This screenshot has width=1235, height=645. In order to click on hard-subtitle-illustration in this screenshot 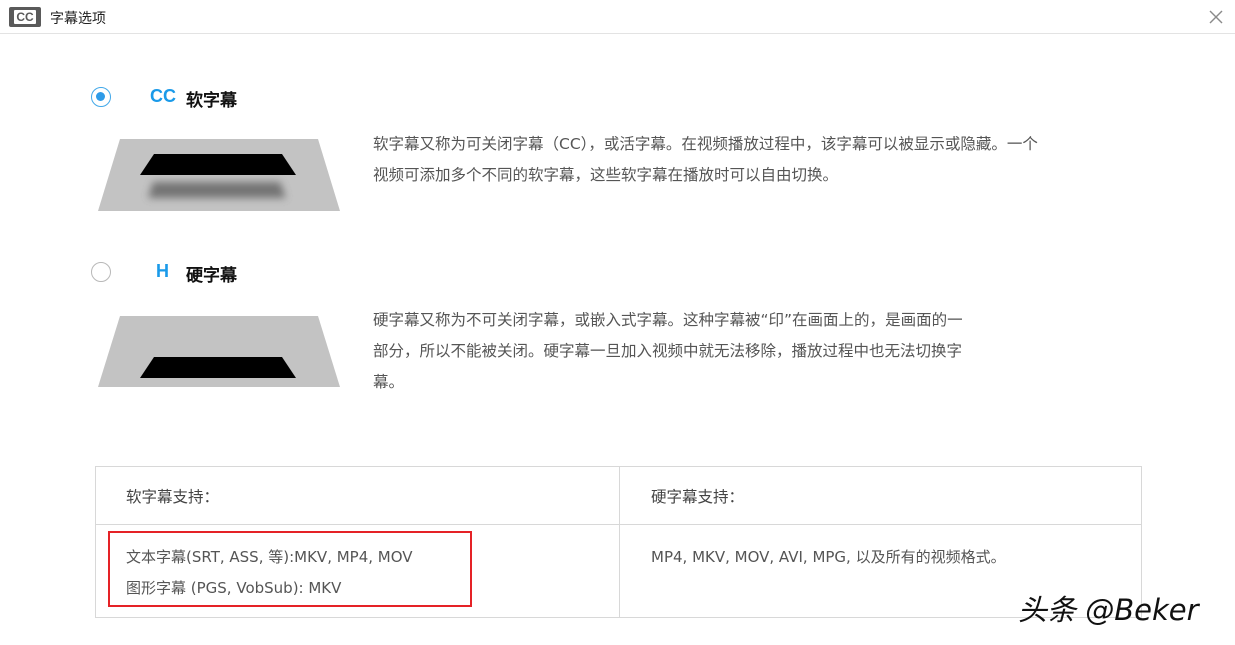, I will do `click(219, 351)`.